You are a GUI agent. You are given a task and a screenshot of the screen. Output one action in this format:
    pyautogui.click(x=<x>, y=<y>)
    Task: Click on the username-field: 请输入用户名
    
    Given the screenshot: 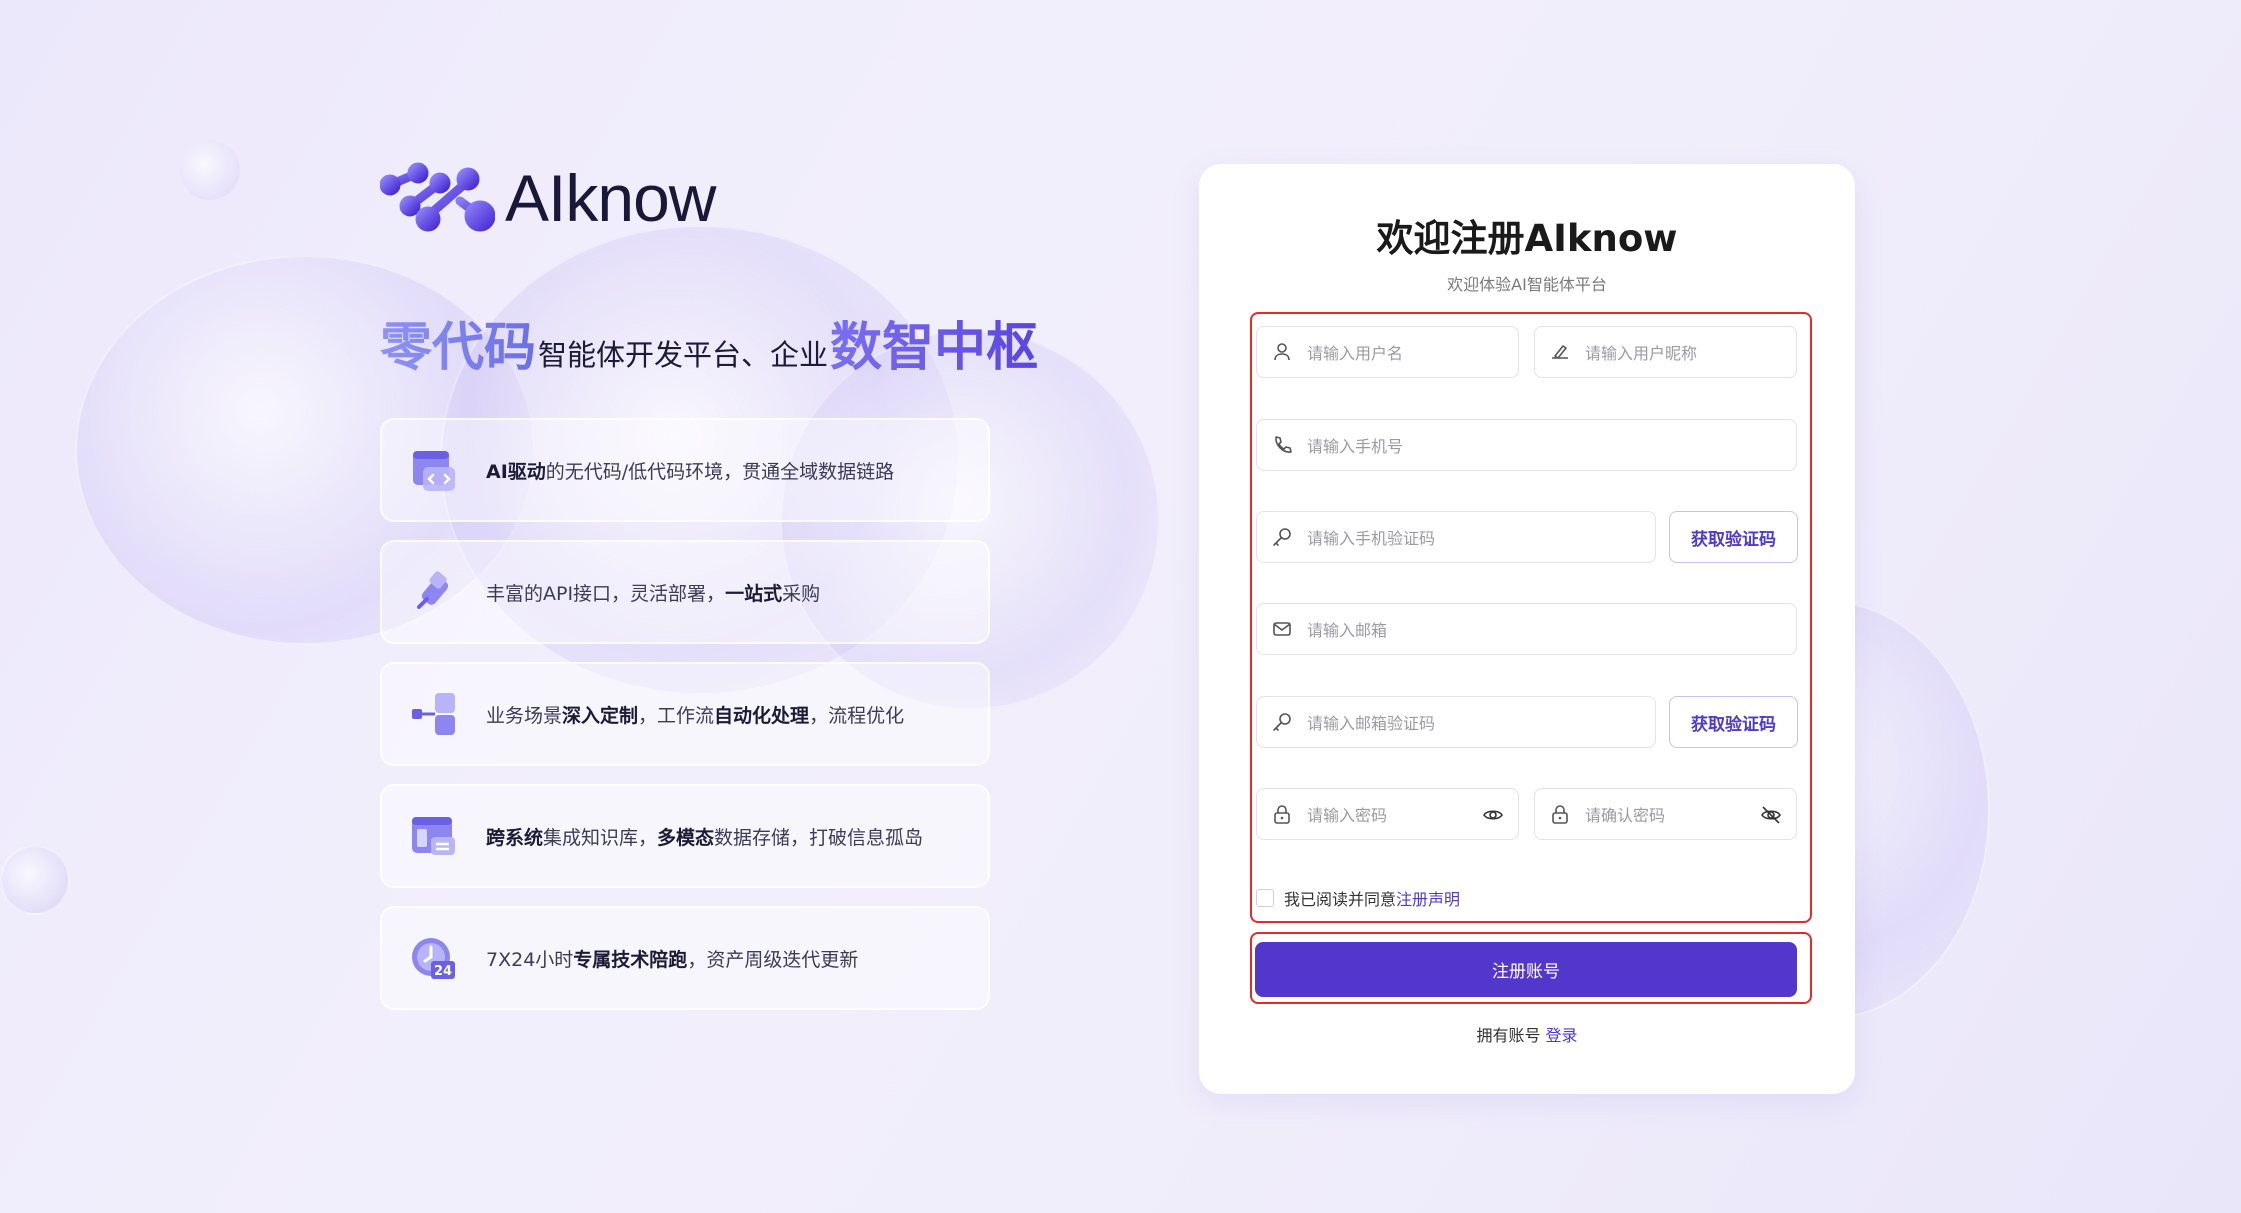 What is the action you would take?
    pyautogui.click(x=1387, y=352)
    